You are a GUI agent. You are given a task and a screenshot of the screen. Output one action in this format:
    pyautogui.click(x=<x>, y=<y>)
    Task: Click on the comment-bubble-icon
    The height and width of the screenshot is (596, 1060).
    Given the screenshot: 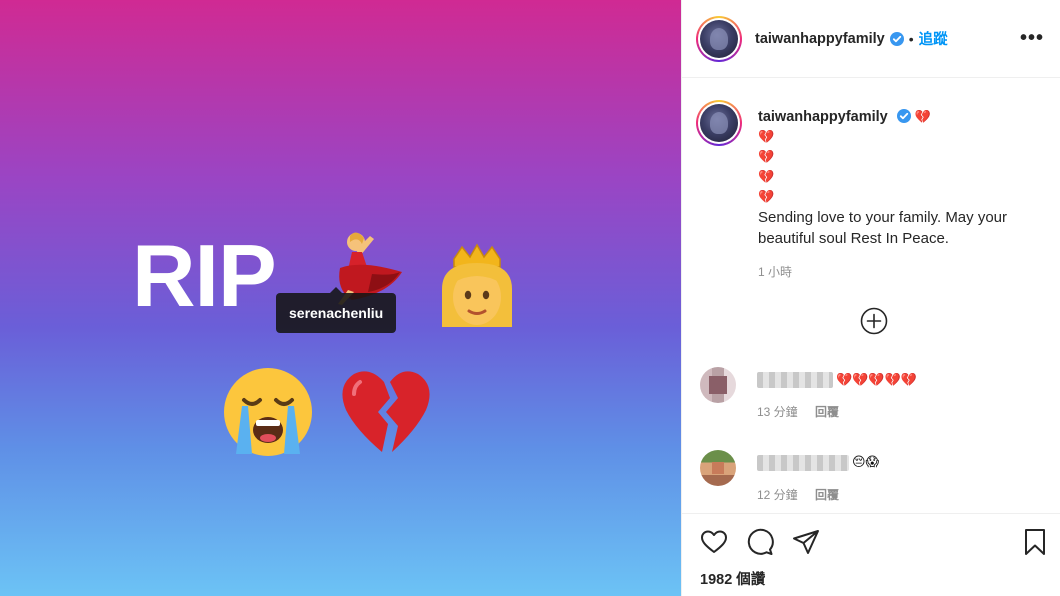 What is the action you would take?
    pyautogui.click(x=760, y=542)
    